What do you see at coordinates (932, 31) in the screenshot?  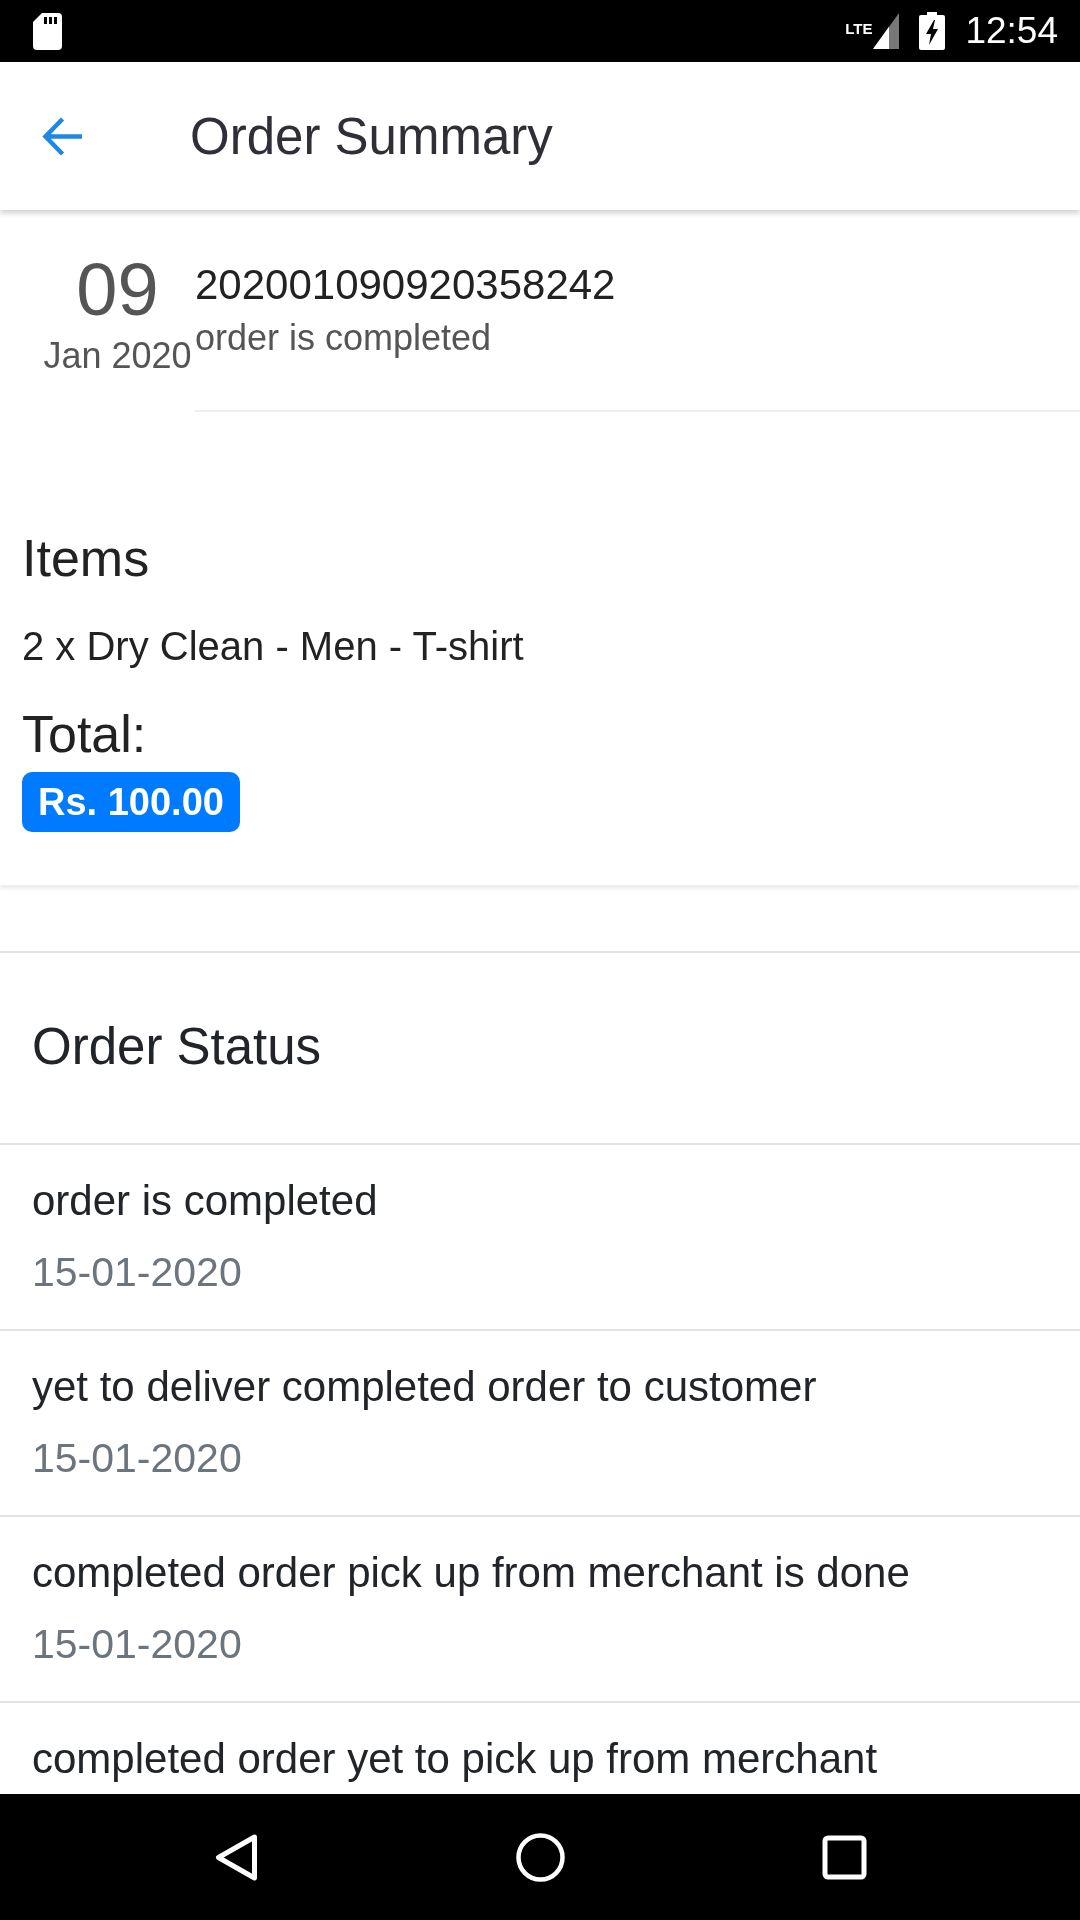 I see `battery-charging-icon` at bounding box center [932, 31].